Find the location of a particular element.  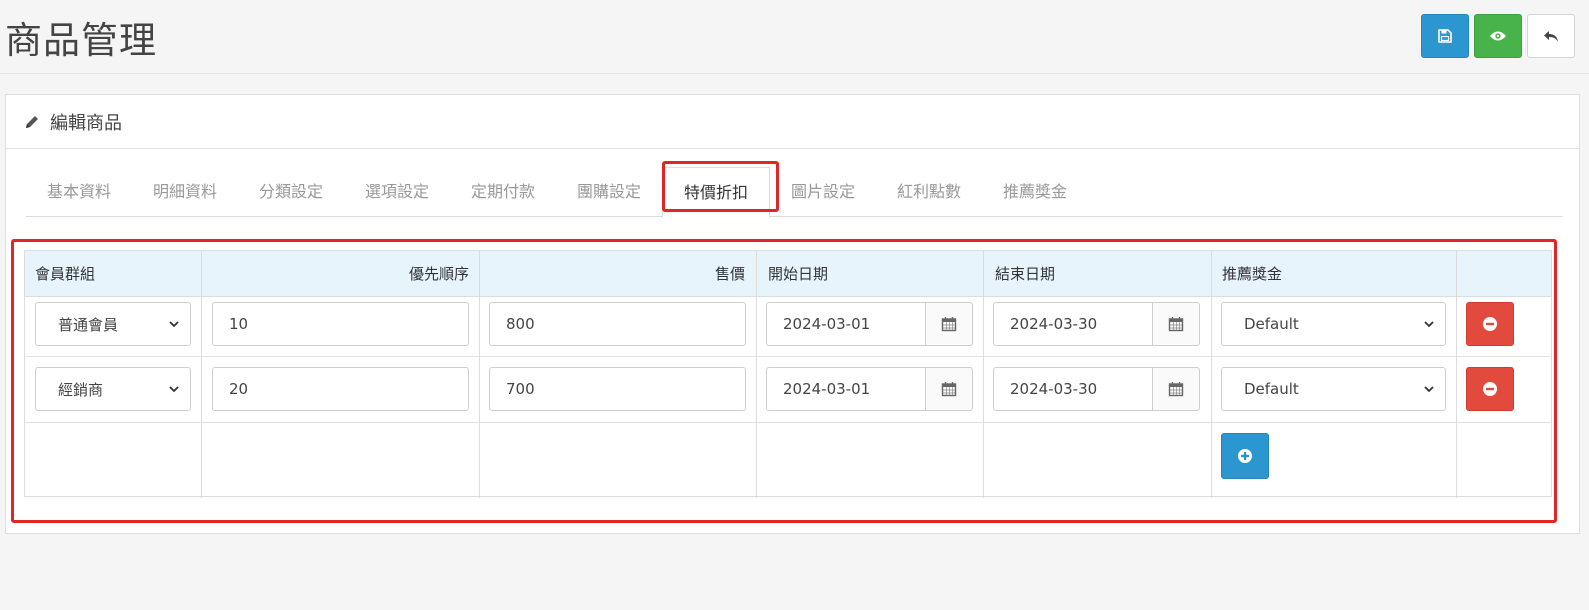

header-price: 售價 is located at coordinates (729, 274).